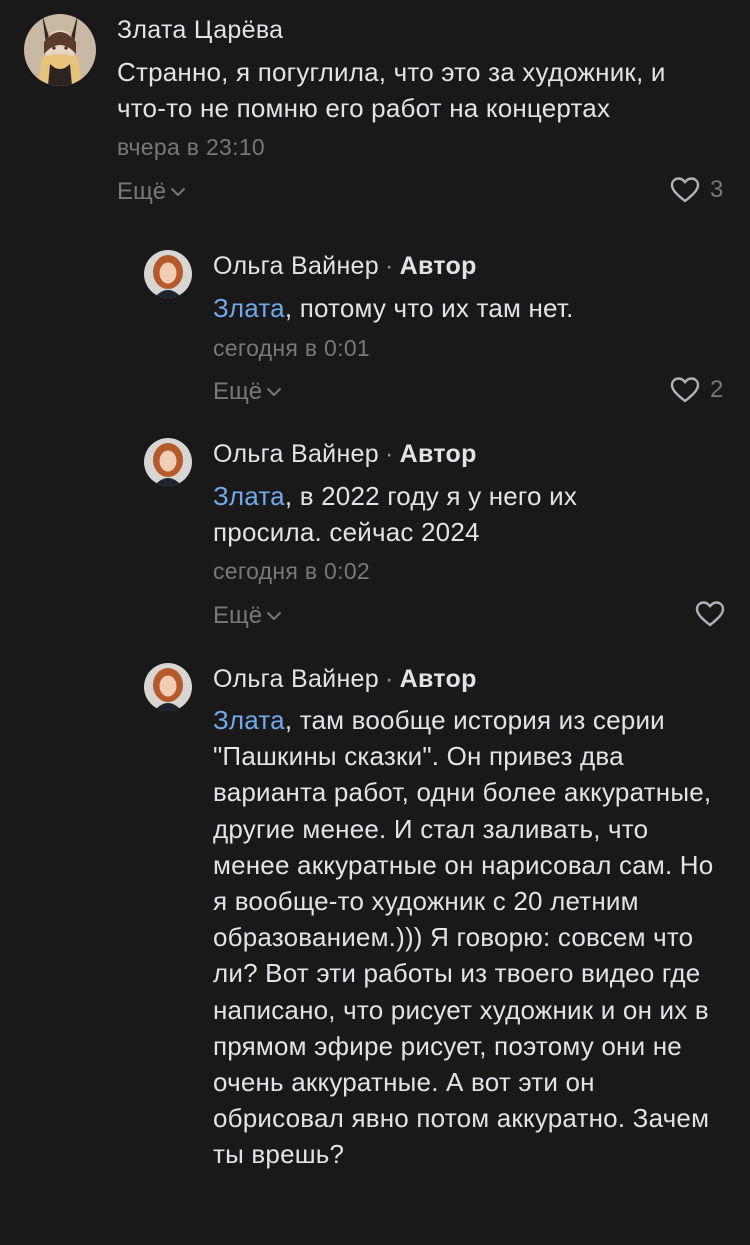  I want to click on like-button: 3, so click(696, 190).